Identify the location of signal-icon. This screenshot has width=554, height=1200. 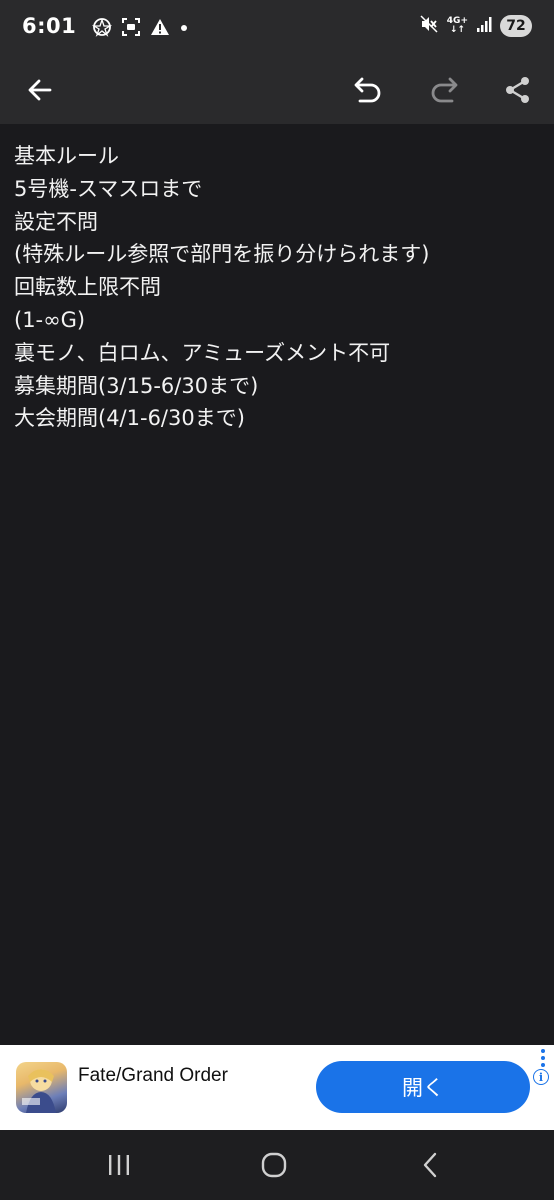
(484, 26).